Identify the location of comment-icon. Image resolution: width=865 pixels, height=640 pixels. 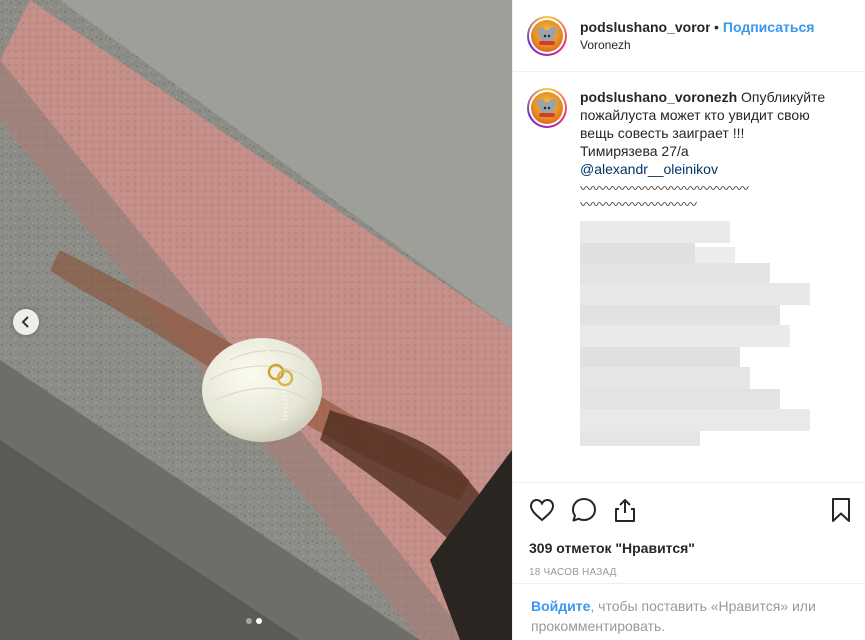
(584, 510).